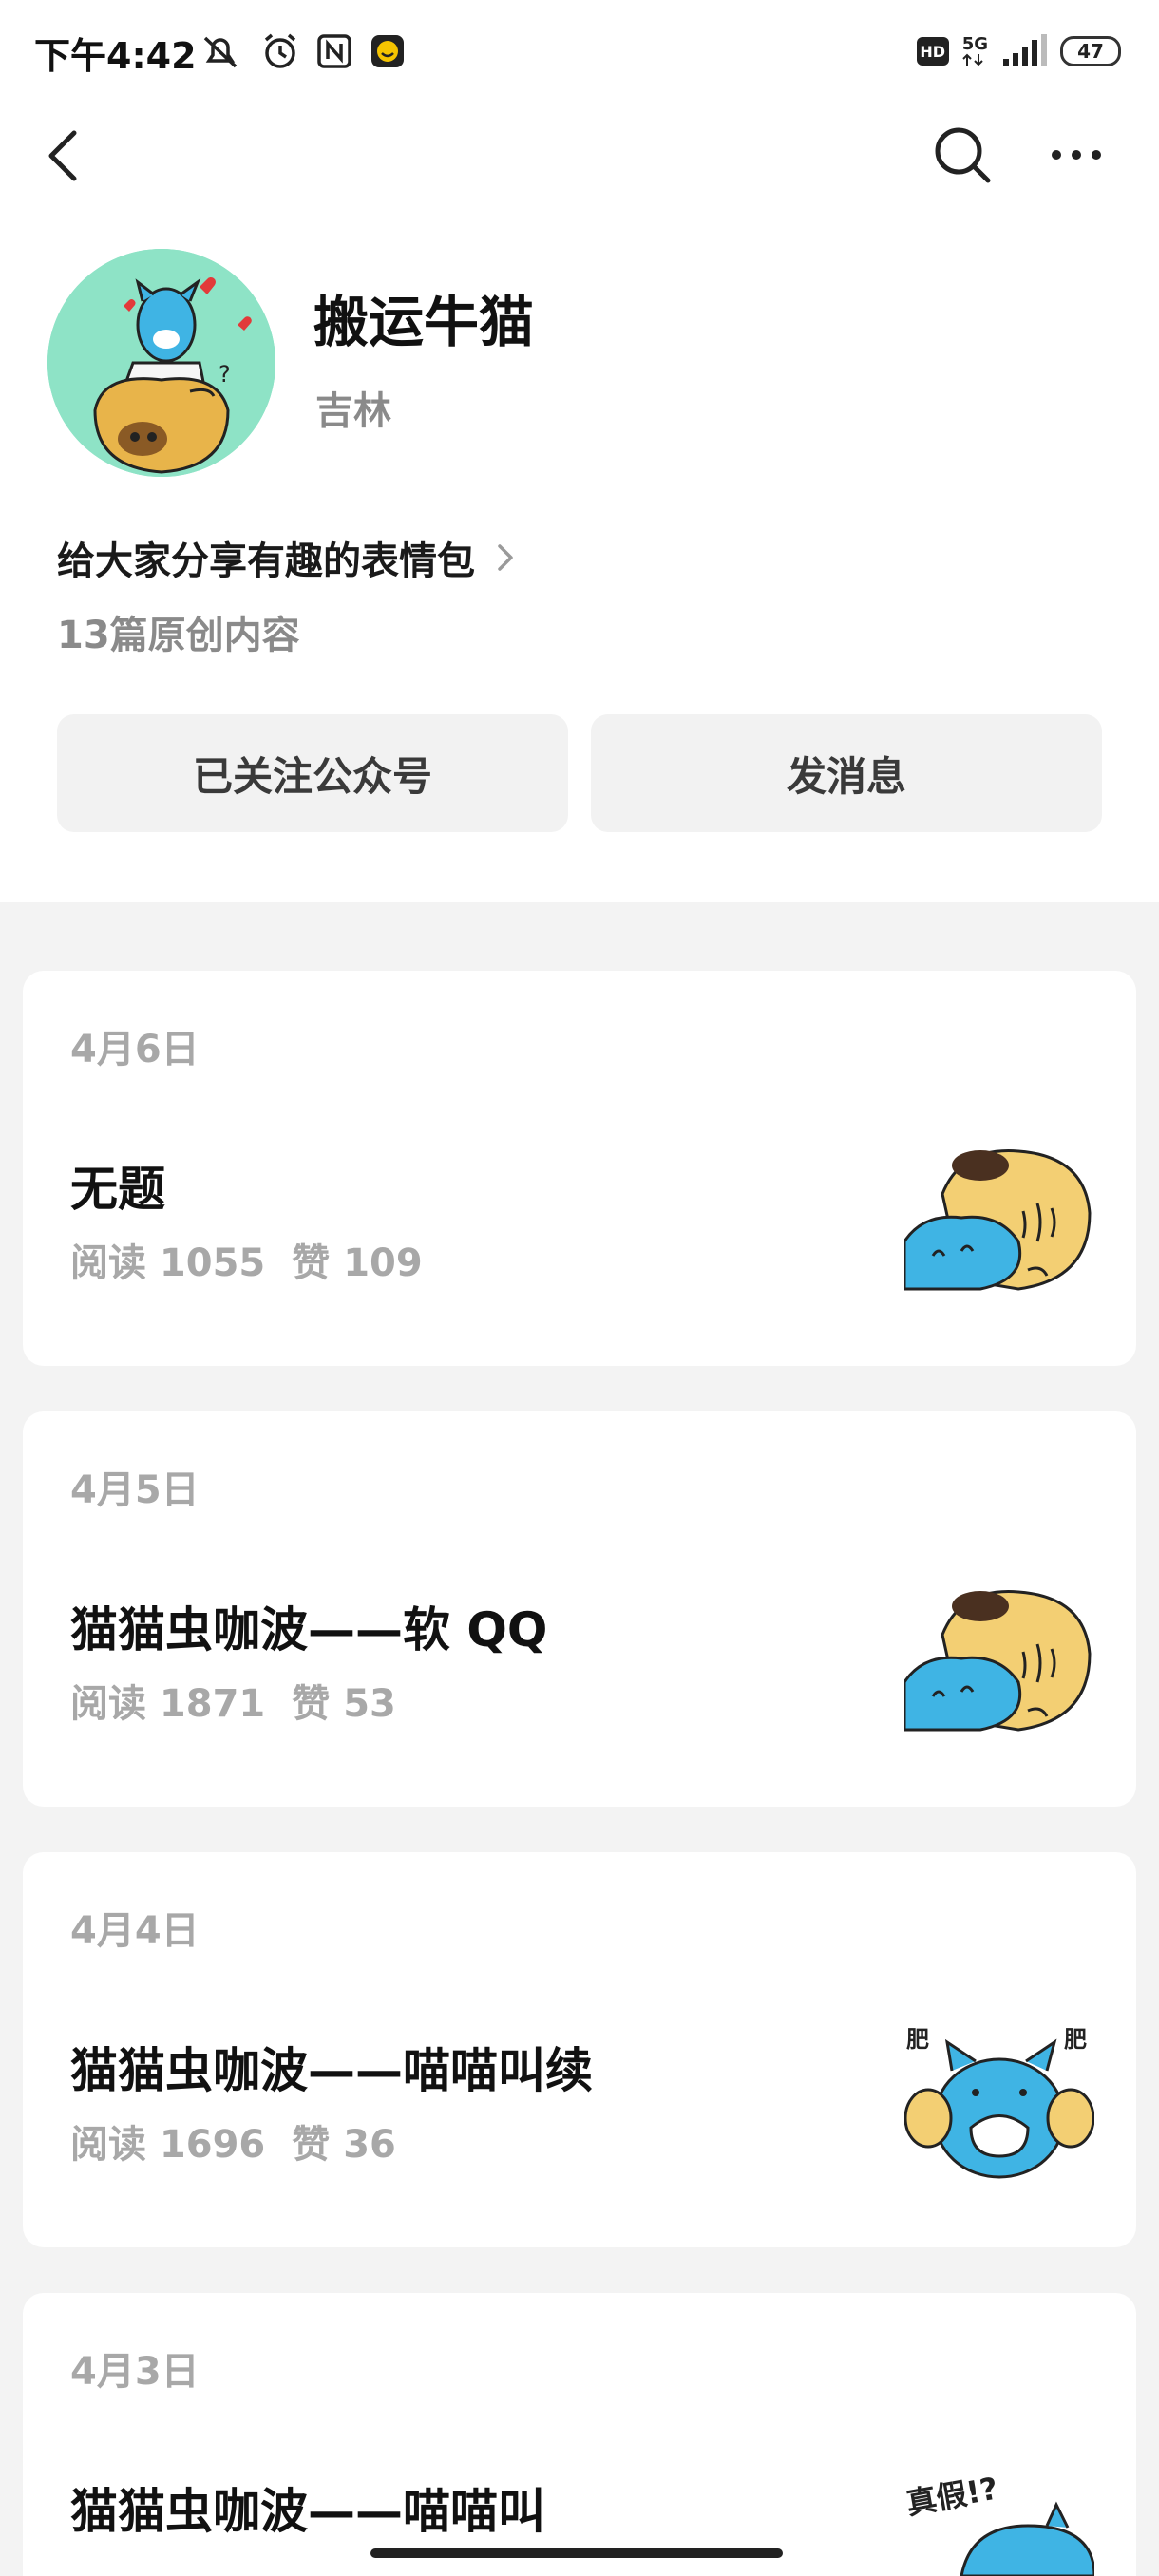 This screenshot has width=1159, height=2576. Describe the element at coordinates (1075, 2039) in the screenshot. I see `thumb-text-fat-right: 肥` at that location.